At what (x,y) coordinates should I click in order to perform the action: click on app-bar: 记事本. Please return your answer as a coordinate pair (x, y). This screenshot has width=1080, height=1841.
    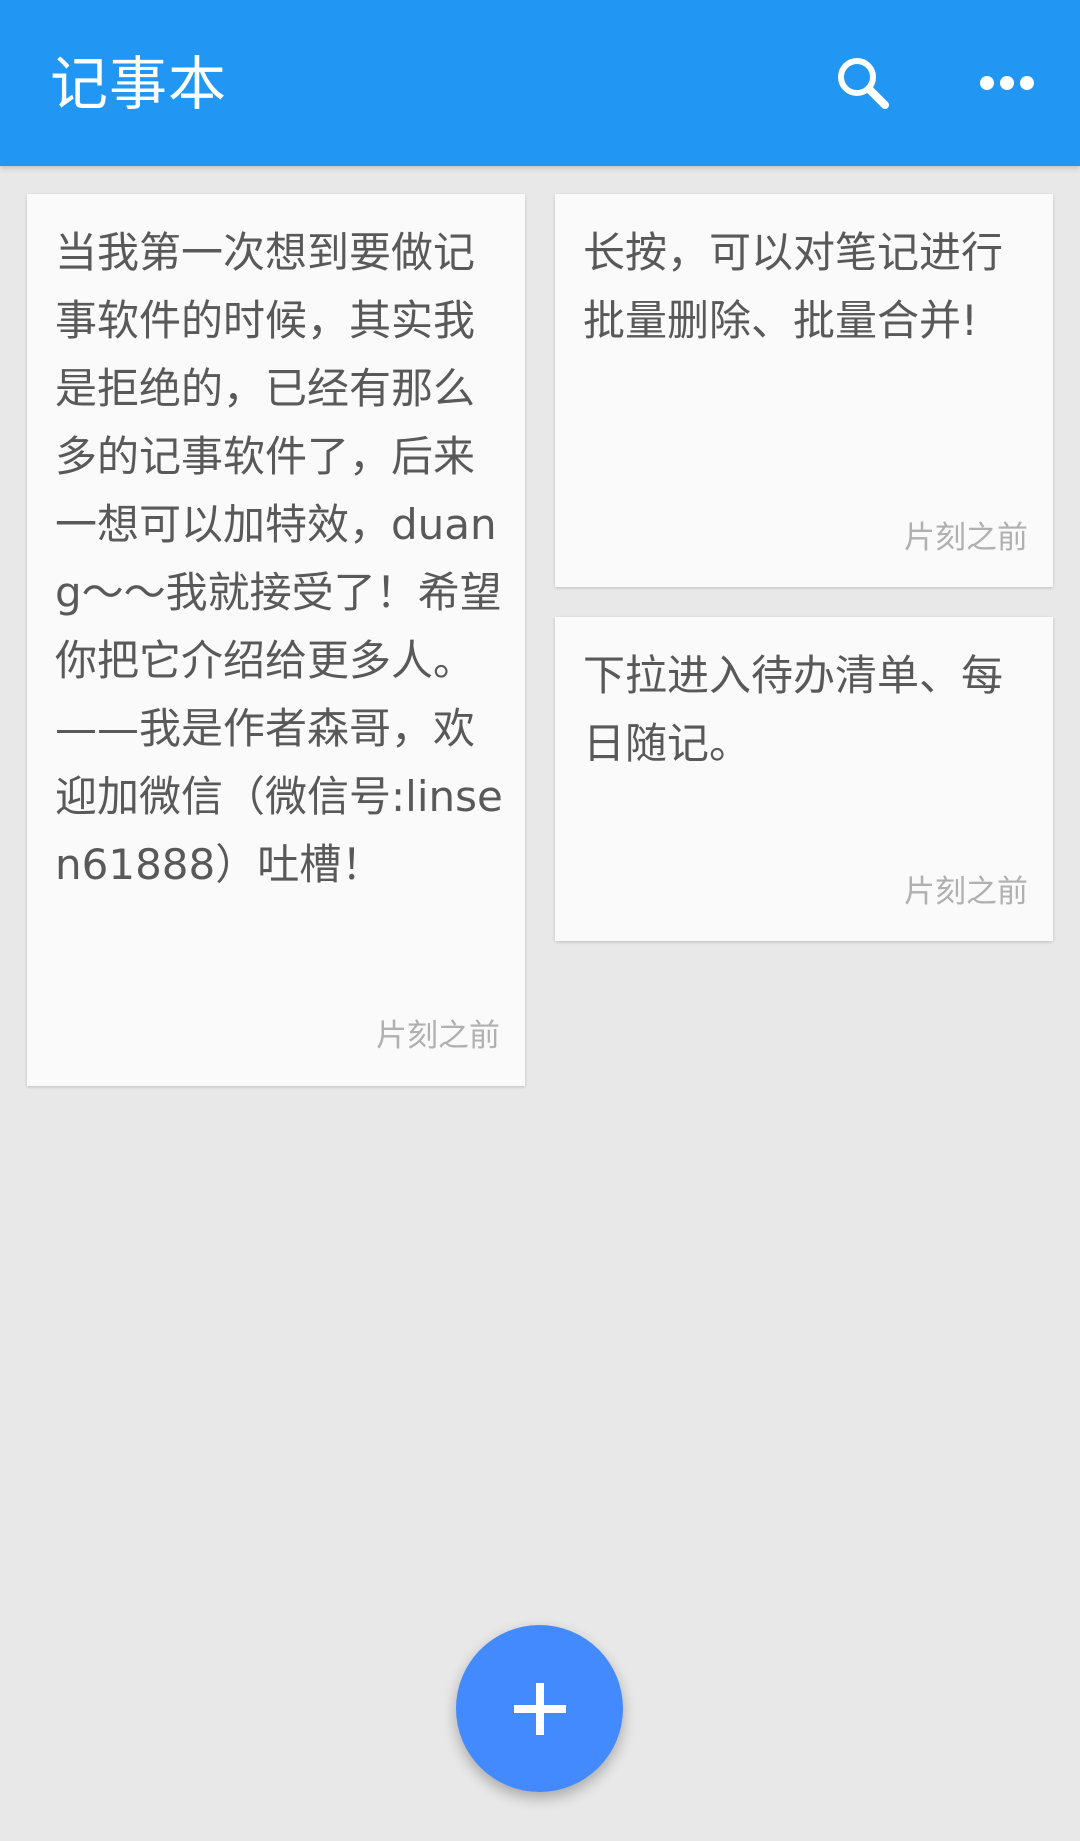
    Looking at the image, I should click on (540, 83).